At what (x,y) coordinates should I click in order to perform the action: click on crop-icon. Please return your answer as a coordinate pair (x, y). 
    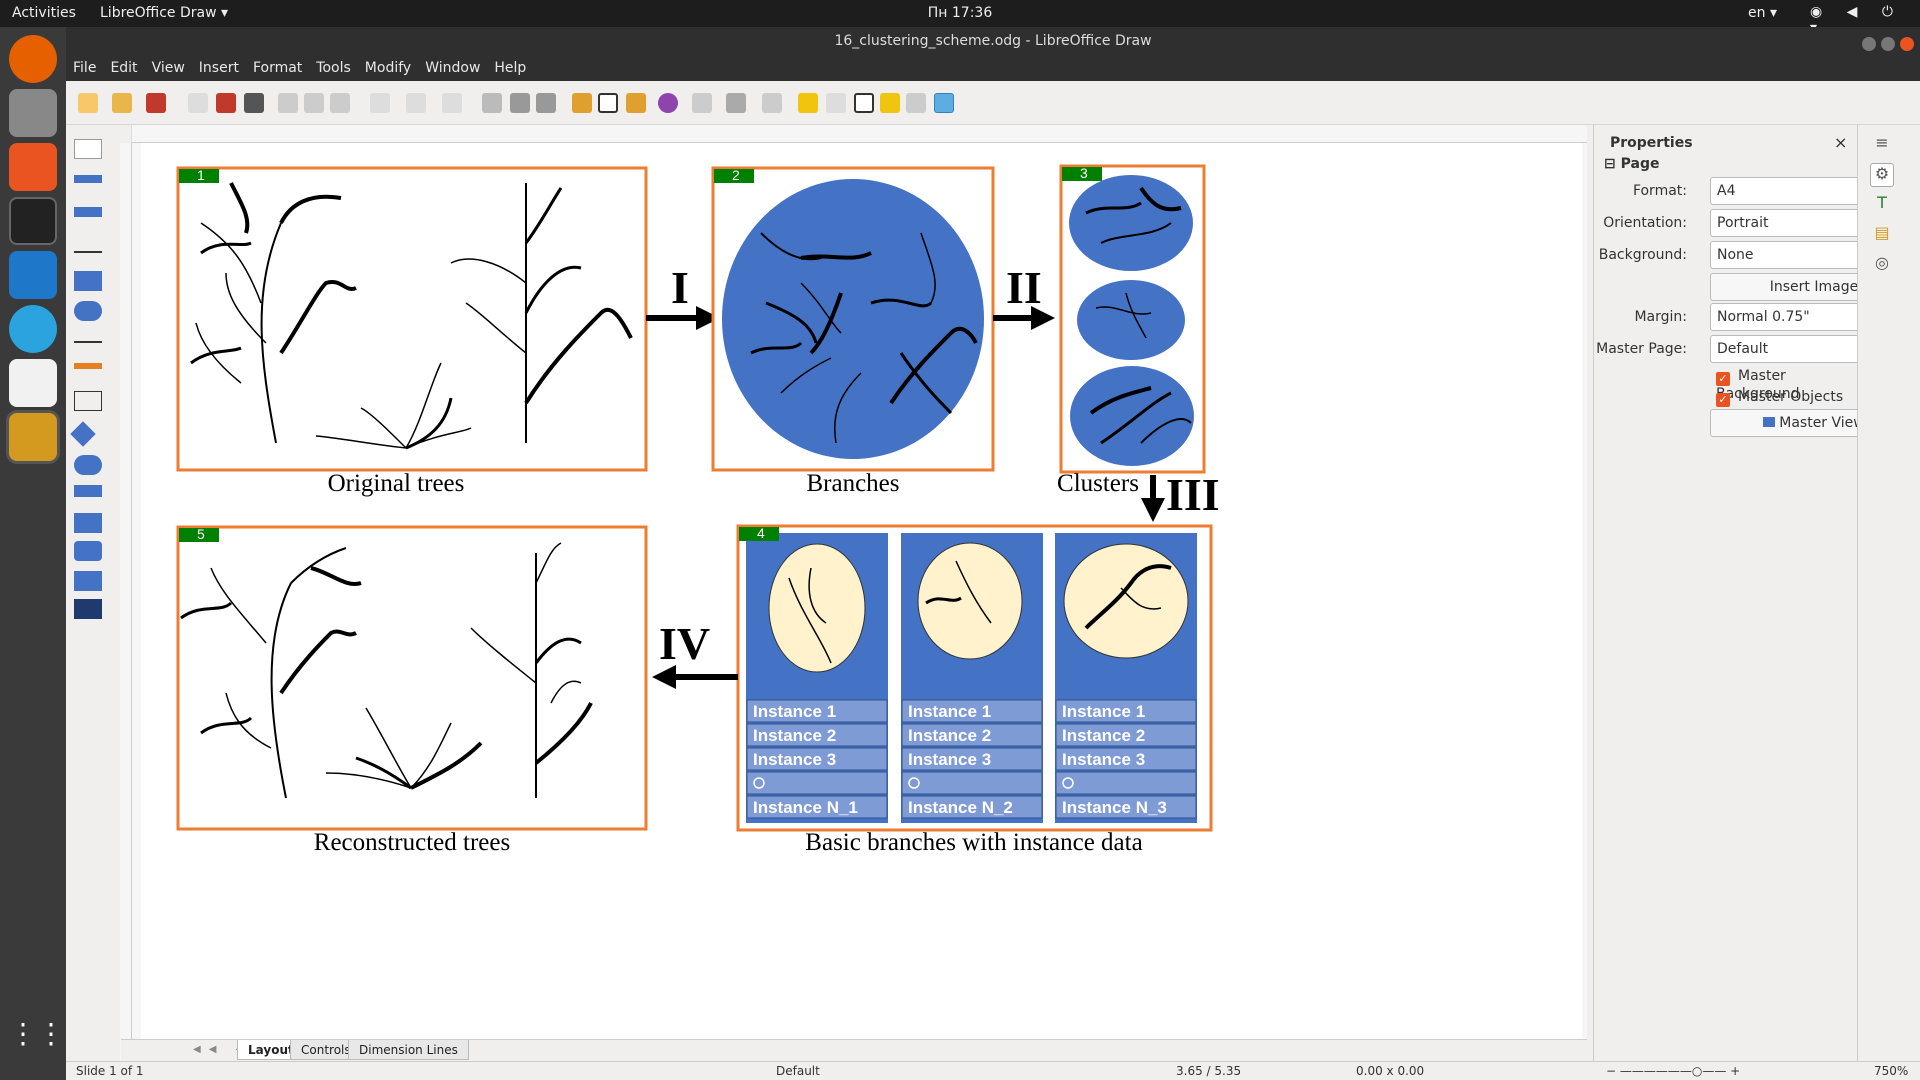
    Looking at the image, I should click on (836, 103).